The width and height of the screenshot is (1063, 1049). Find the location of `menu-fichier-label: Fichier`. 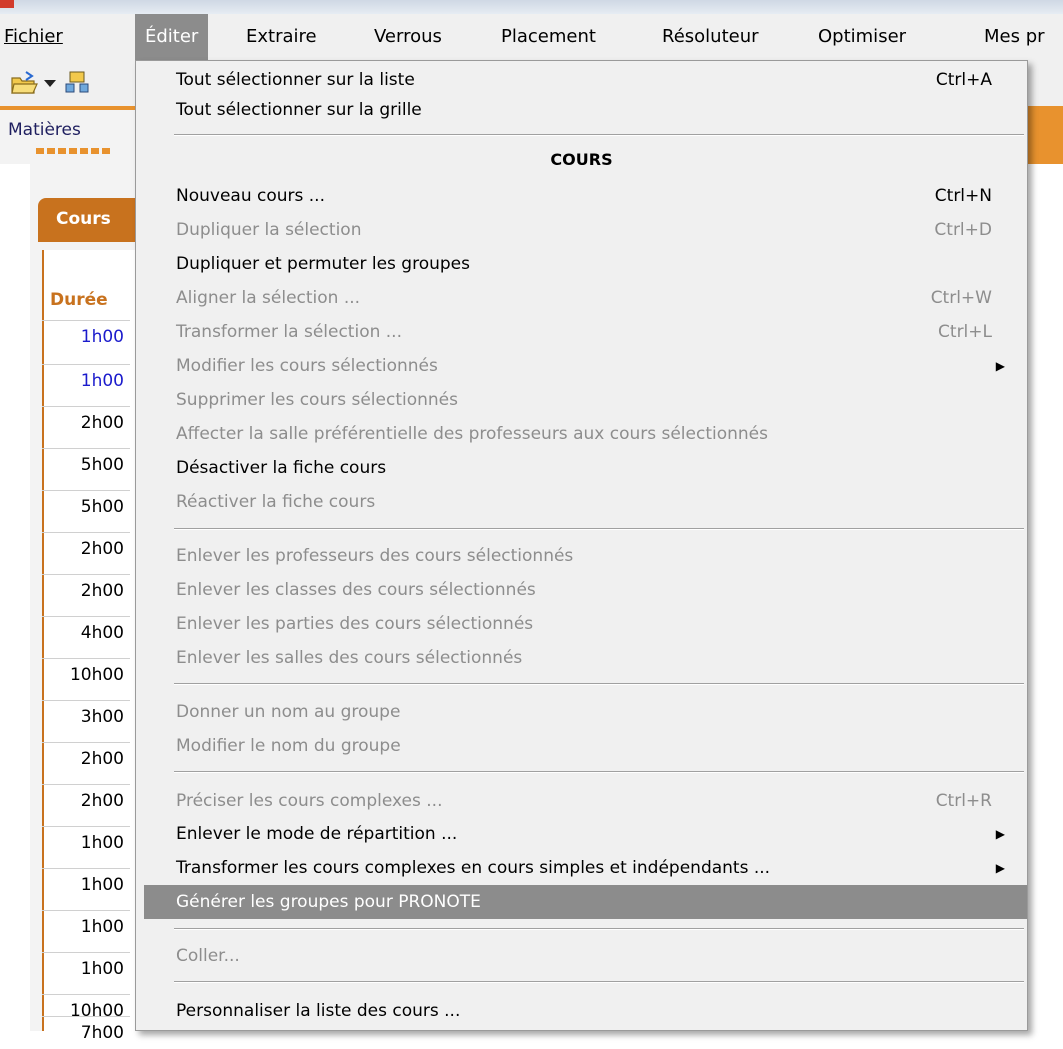

menu-fichier-label: Fichier is located at coordinates (33, 36).